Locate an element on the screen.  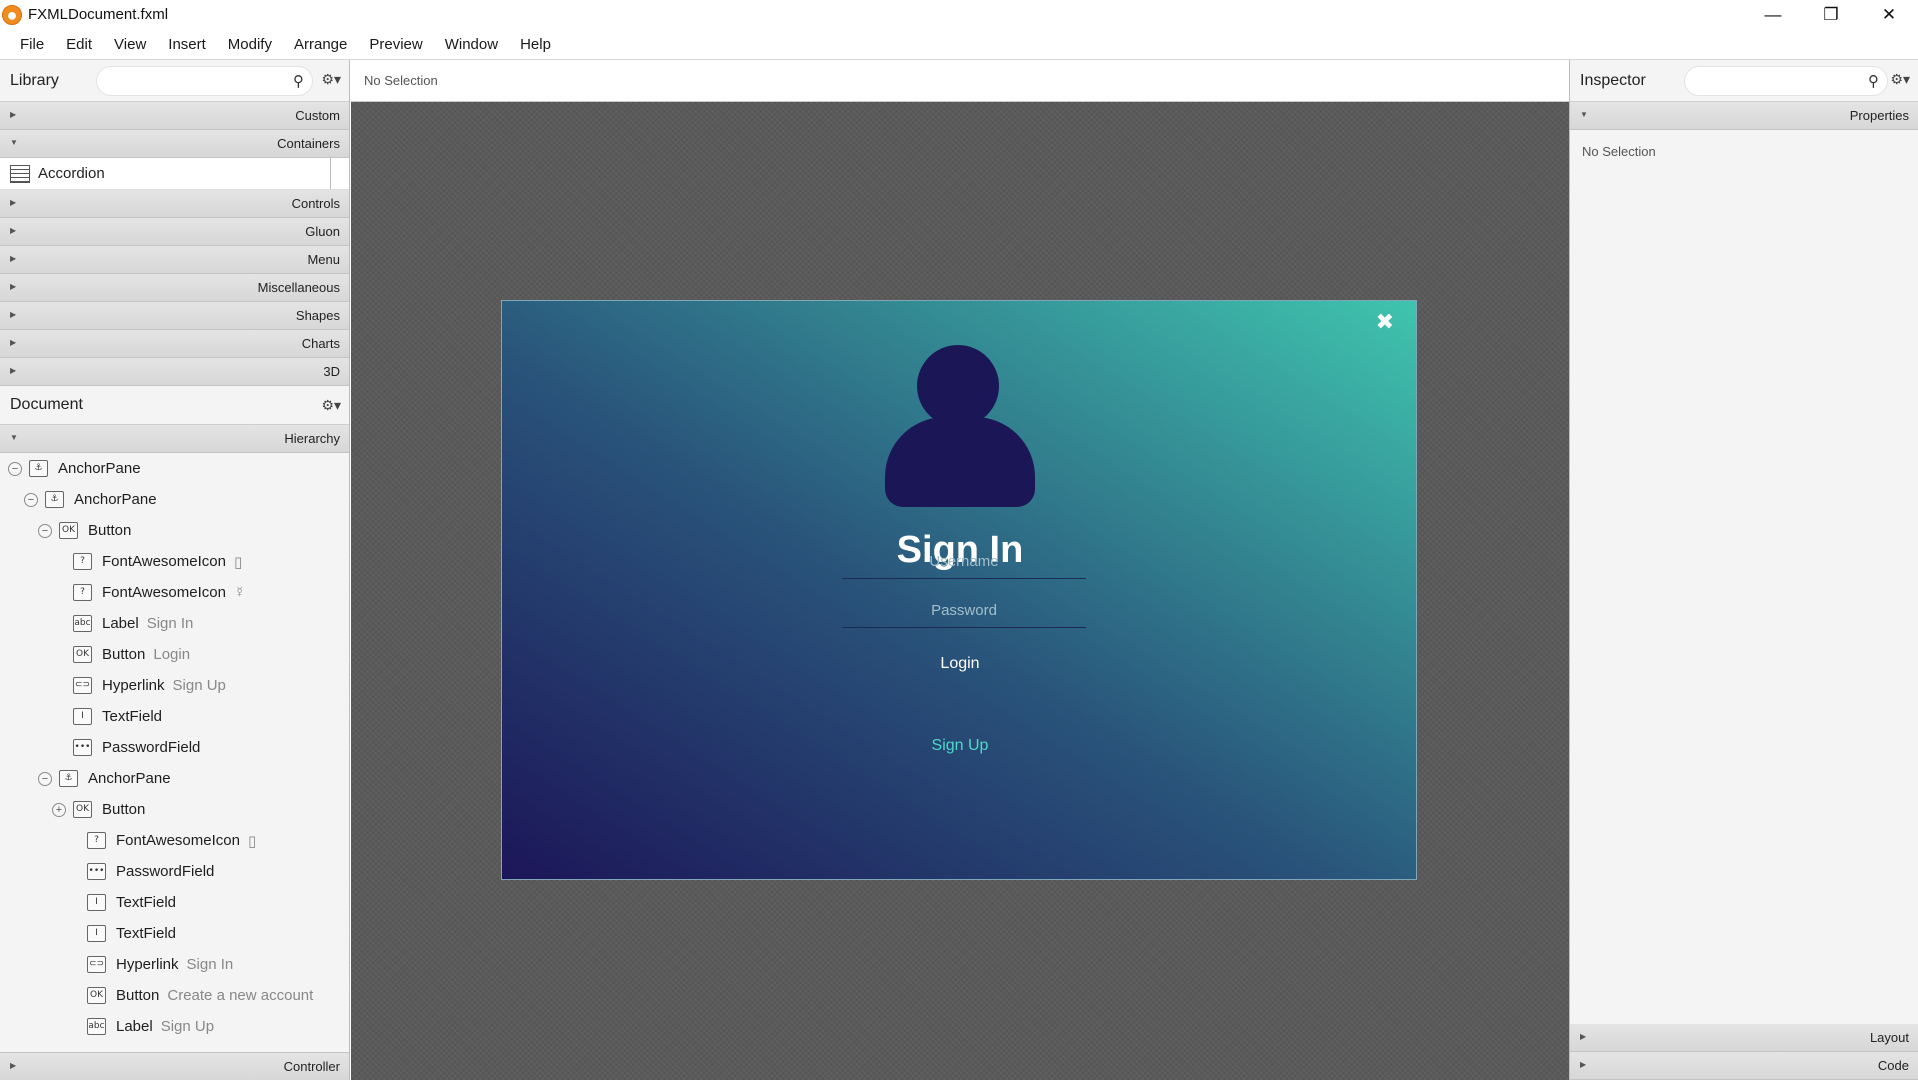
tree-node-type: Button is located at coordinates (110, 530).